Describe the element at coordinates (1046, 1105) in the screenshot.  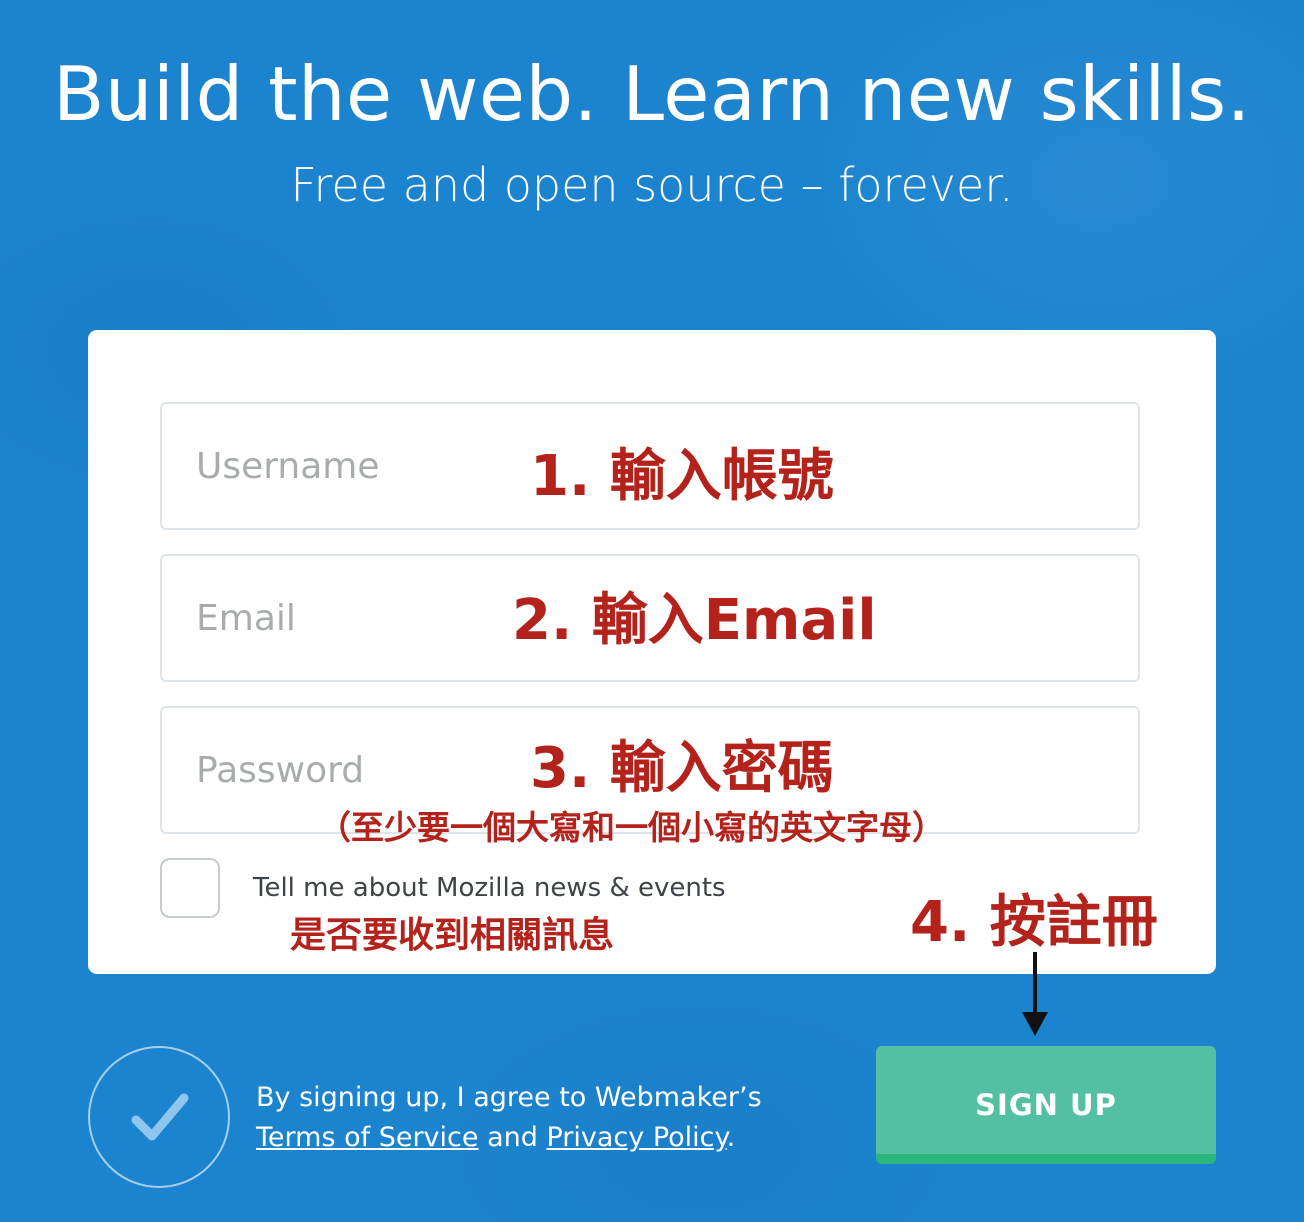
I see `signup-button: SIGN UP` at that location.